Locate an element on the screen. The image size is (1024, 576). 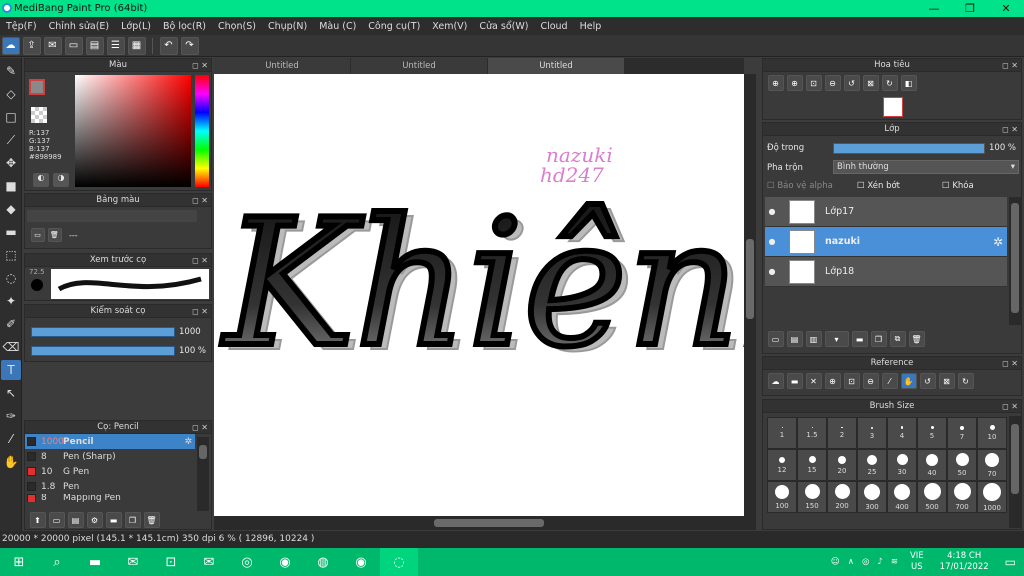
reference-zoom-in-icon: ⊕ is located at coordinates (832, 381).